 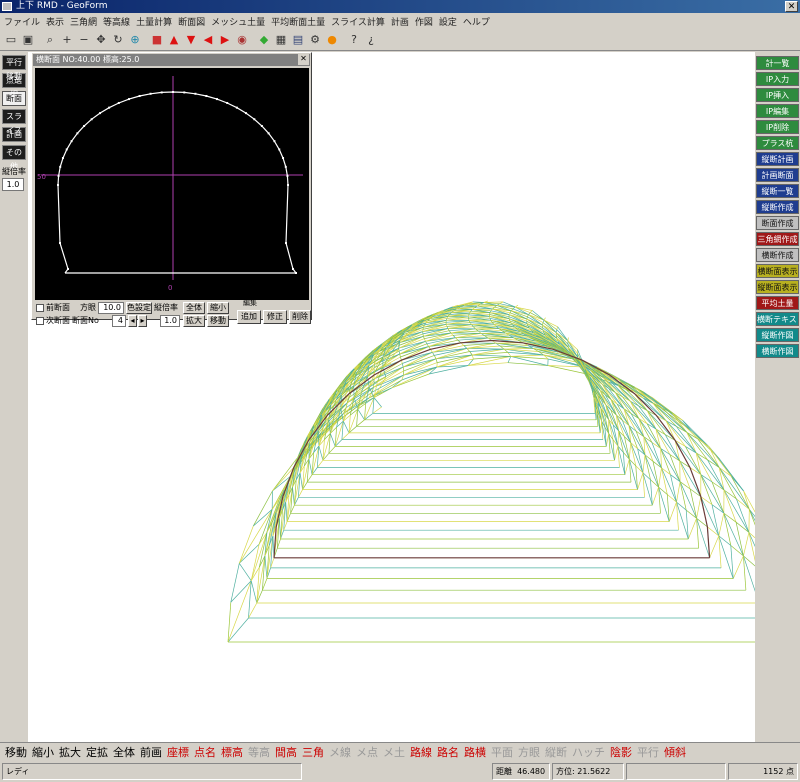 I want to click on right-command-button-8: 縦断一覧, so click(x=777, y=191).